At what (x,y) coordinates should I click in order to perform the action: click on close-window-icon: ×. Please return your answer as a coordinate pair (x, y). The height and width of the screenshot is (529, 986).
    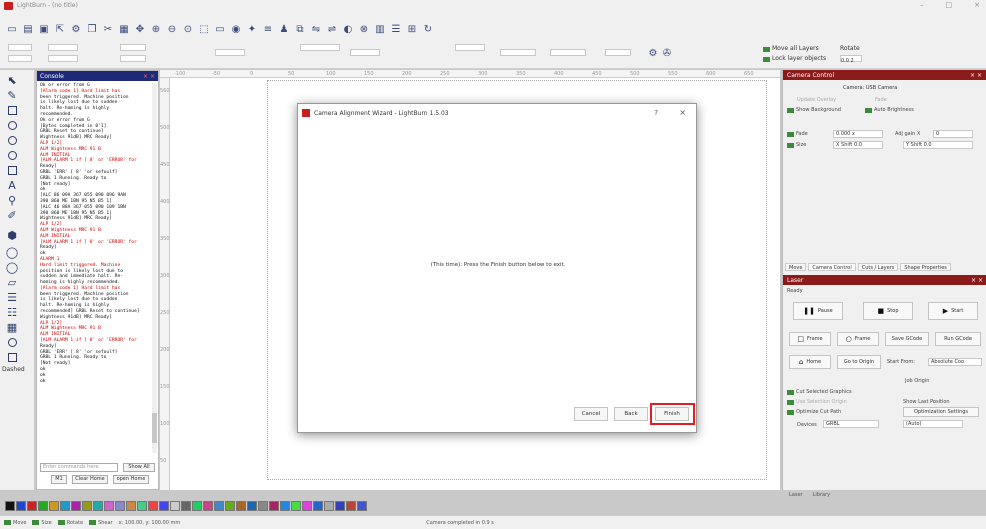
    Looking at the image, I should click on (977, 5).